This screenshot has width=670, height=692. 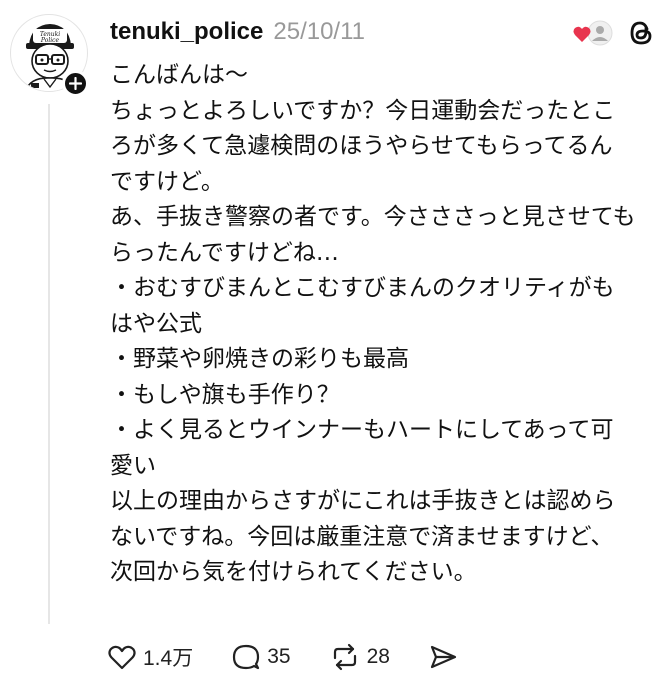 I want to click on post-text-line: ろが多くて急遽検問のほうやらせてもらってるん, so click(x=361, y=146).